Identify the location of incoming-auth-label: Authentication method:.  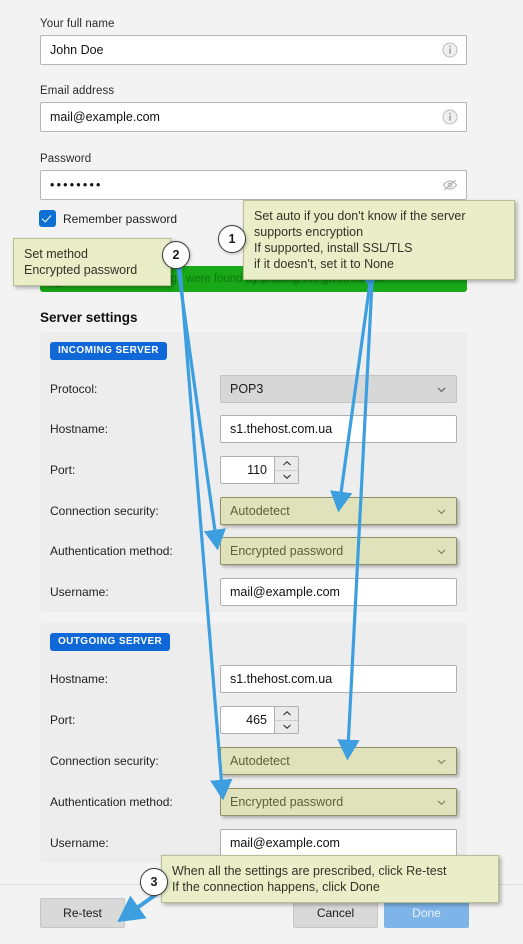
(111, 551).